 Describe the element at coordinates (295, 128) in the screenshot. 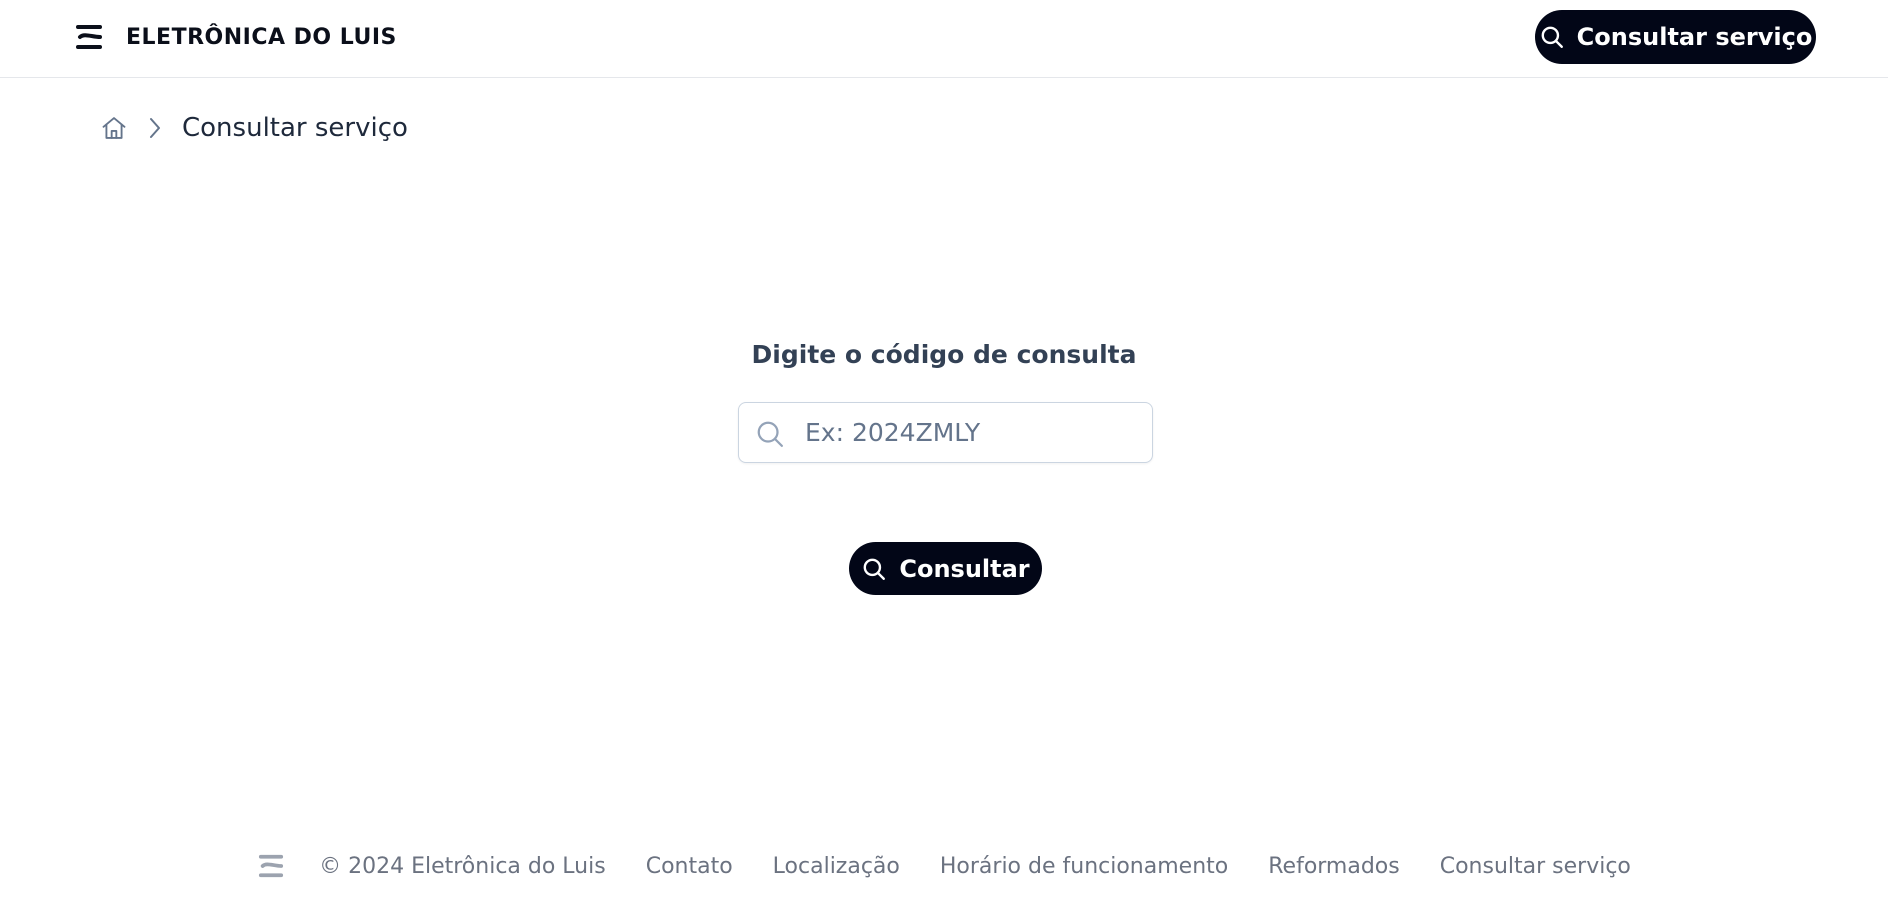

I see `breadcrumb-current-page: Consultar serviço` at that location.